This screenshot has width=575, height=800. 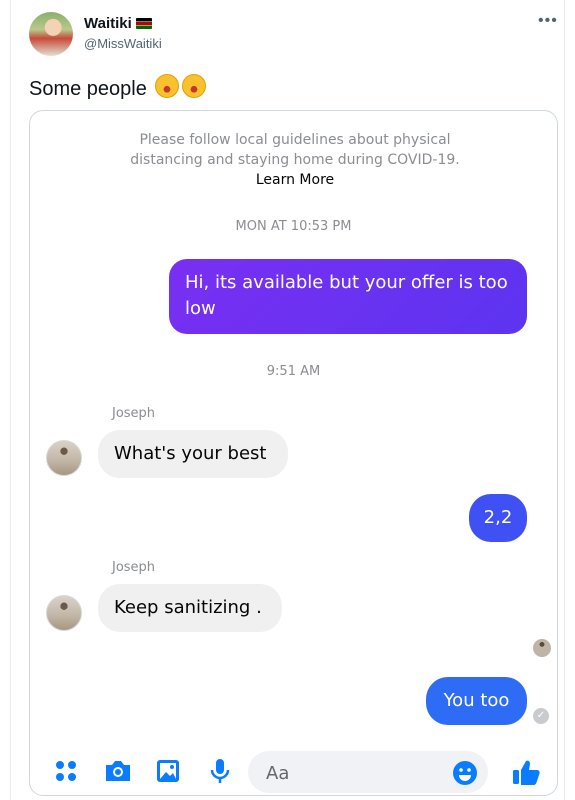 I want to click on composer-toolbar, so click(x=293, y=771).